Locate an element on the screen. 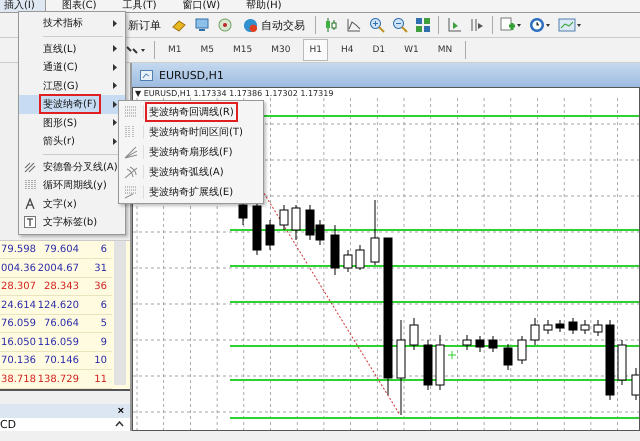 This screenshot has height=441, width=640. menu-item: 直线(L) is located at coordinates (59, 48).